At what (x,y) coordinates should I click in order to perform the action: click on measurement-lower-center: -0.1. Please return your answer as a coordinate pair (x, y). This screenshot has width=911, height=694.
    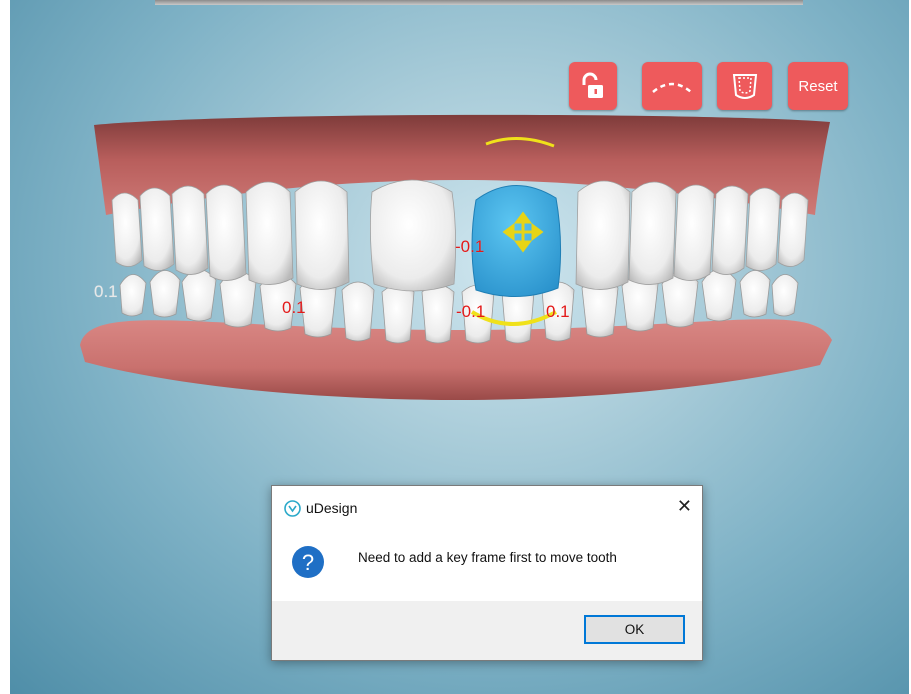
    Looking at the image, I should click on (471, 311).